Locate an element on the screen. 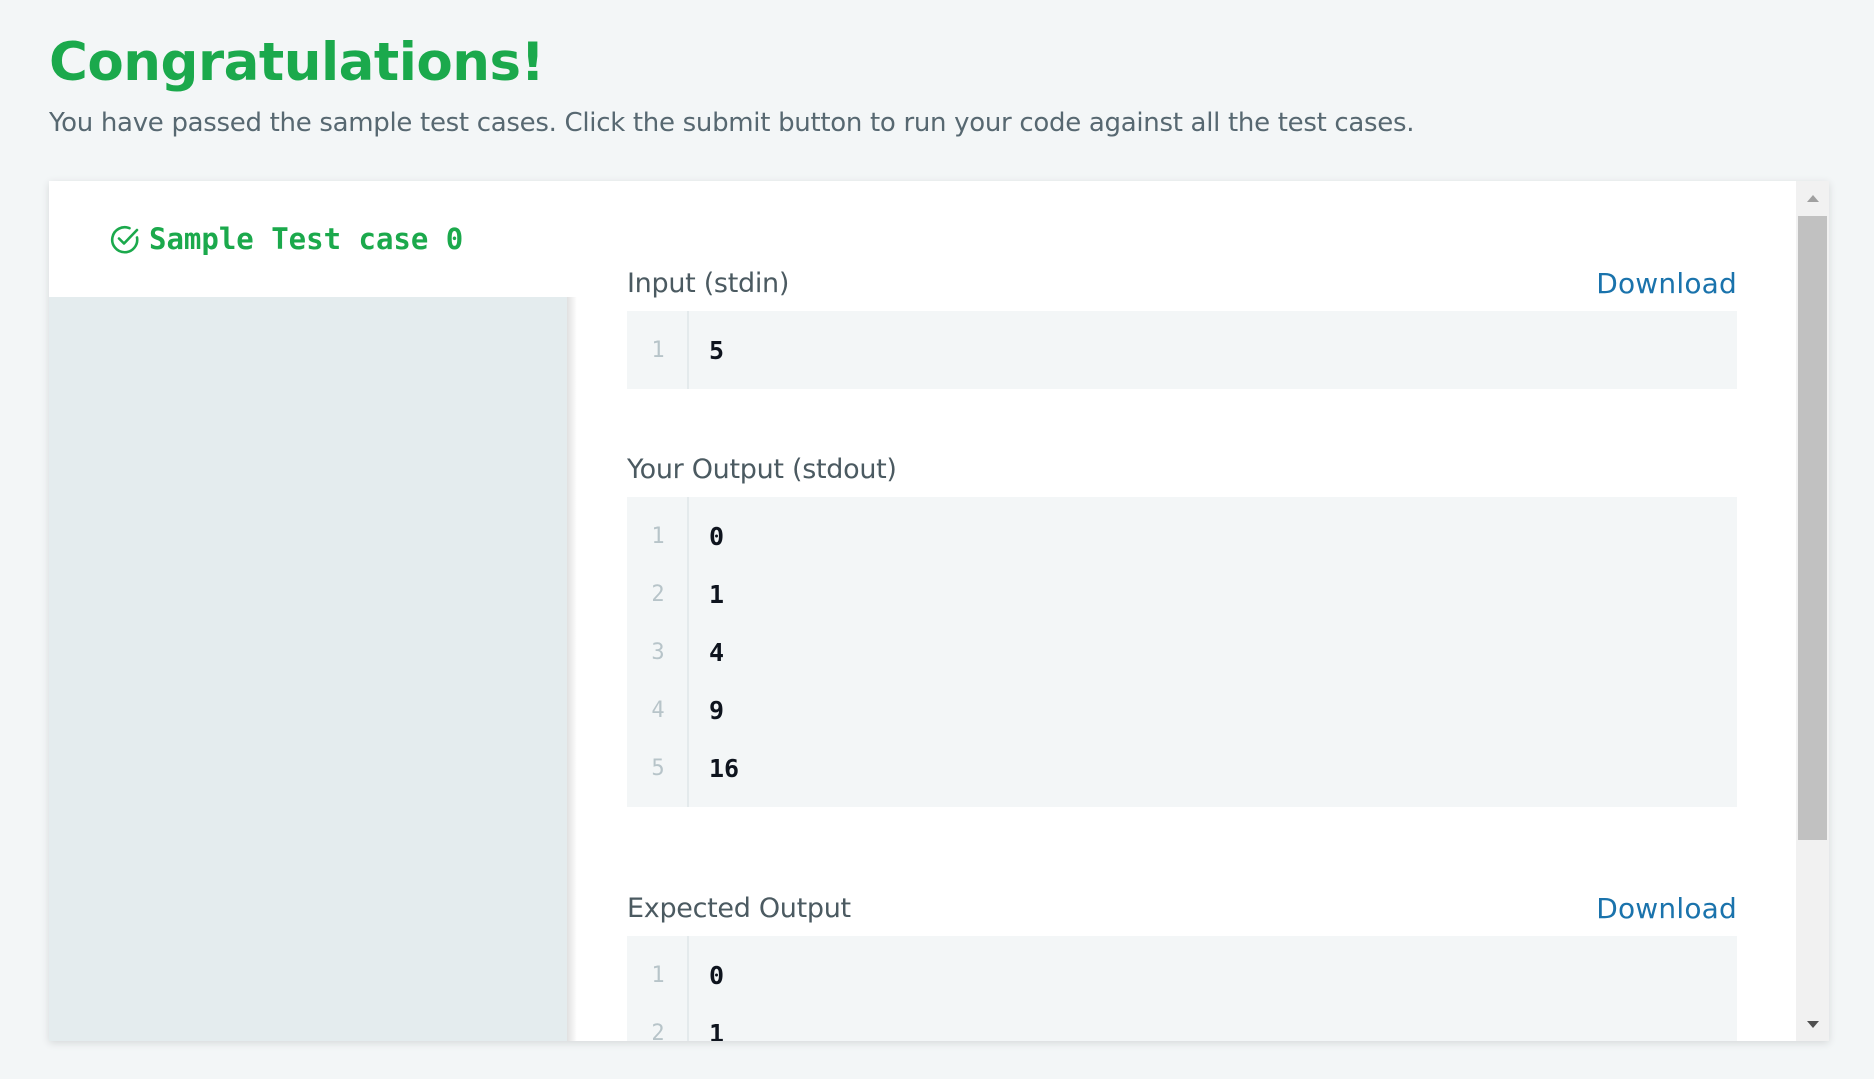  expected-output-section-header: Expected Output Download is located at coordinates (1182, 908).